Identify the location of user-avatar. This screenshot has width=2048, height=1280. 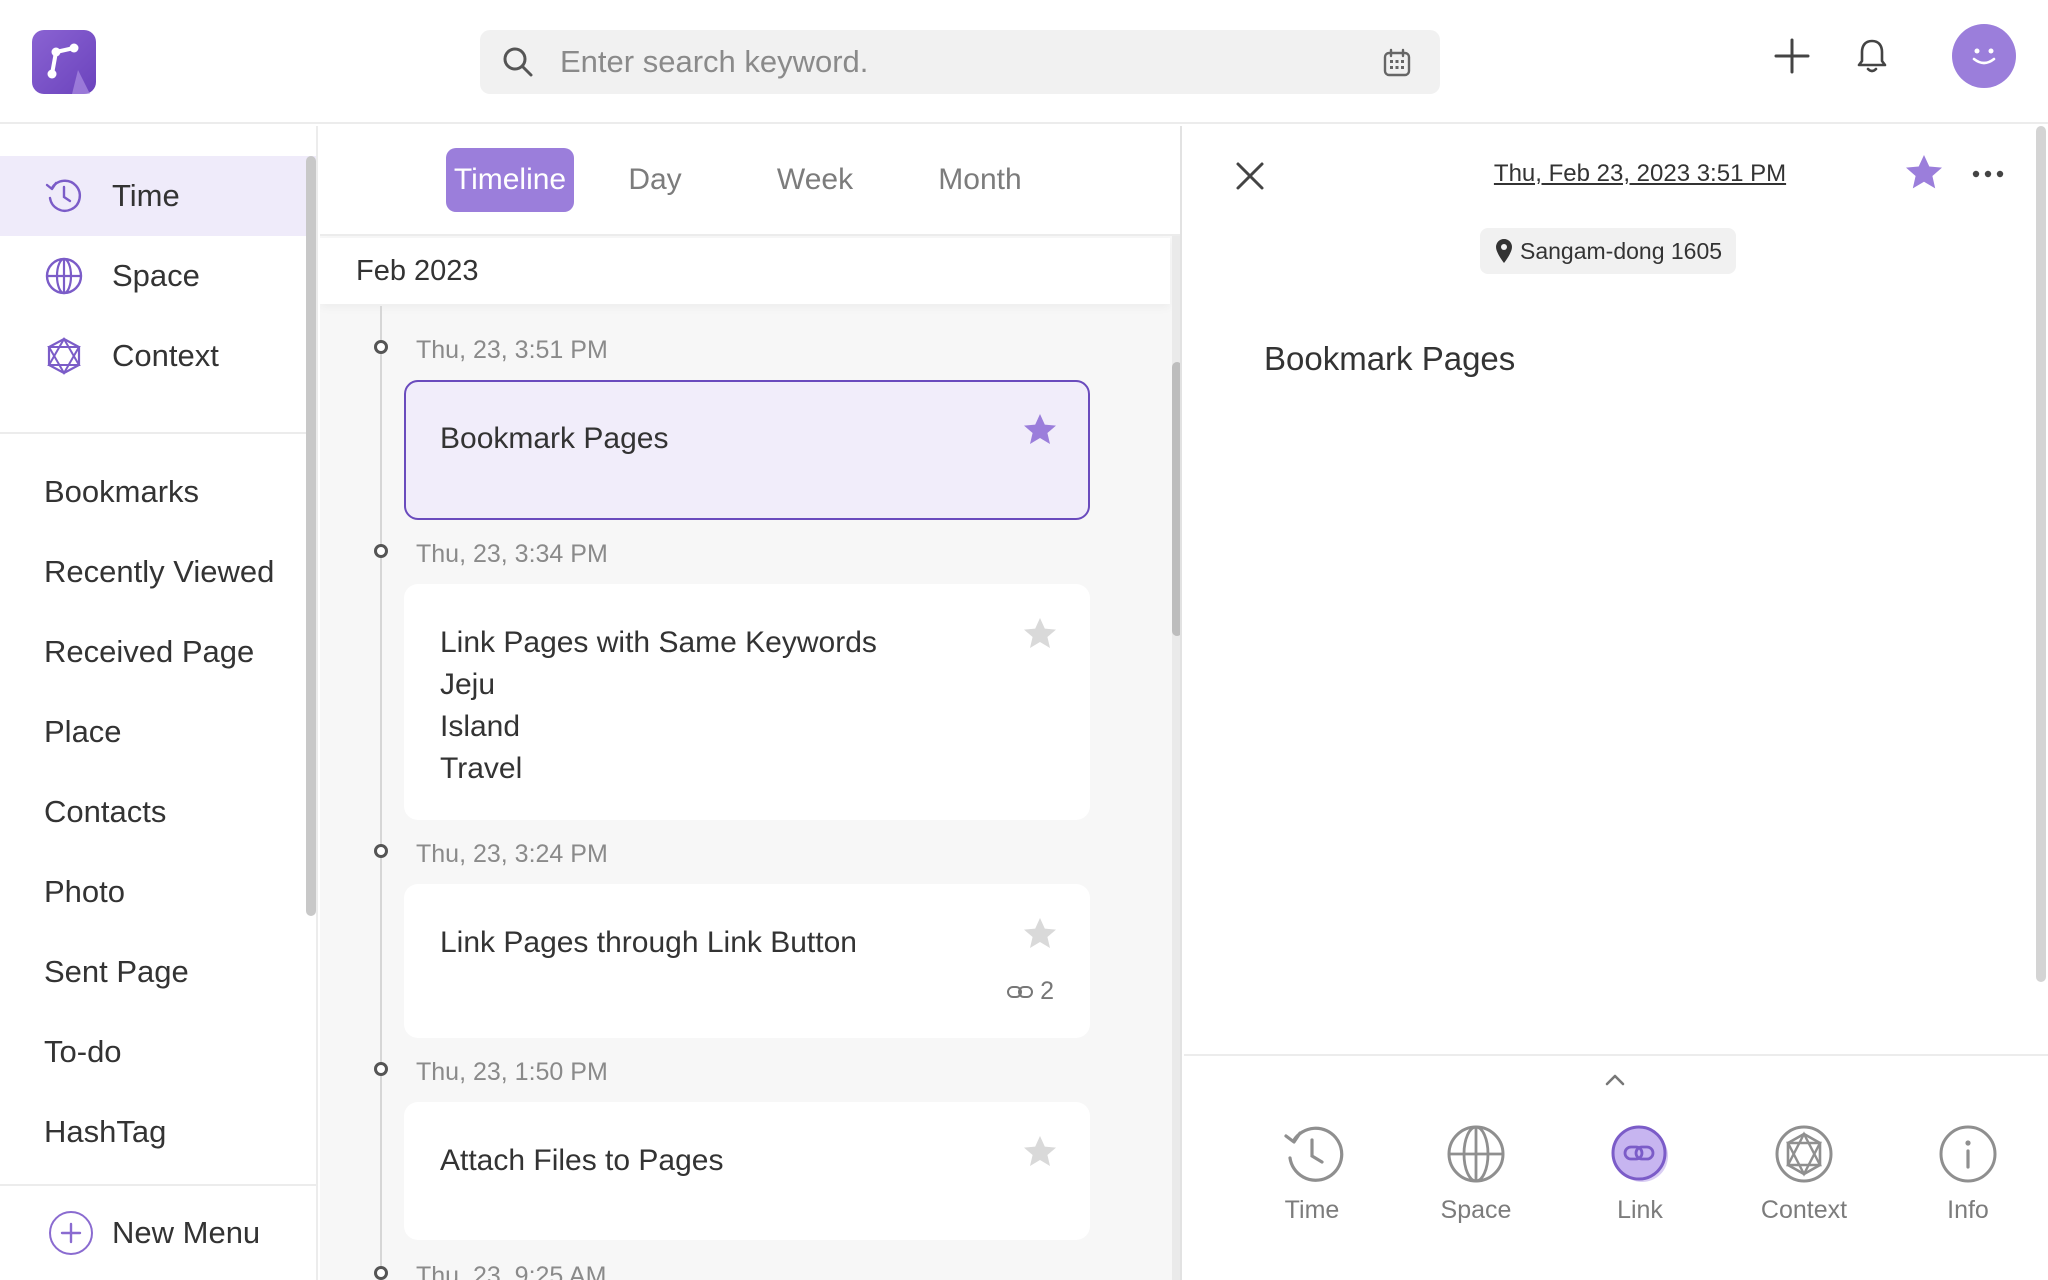
(1984, 56).